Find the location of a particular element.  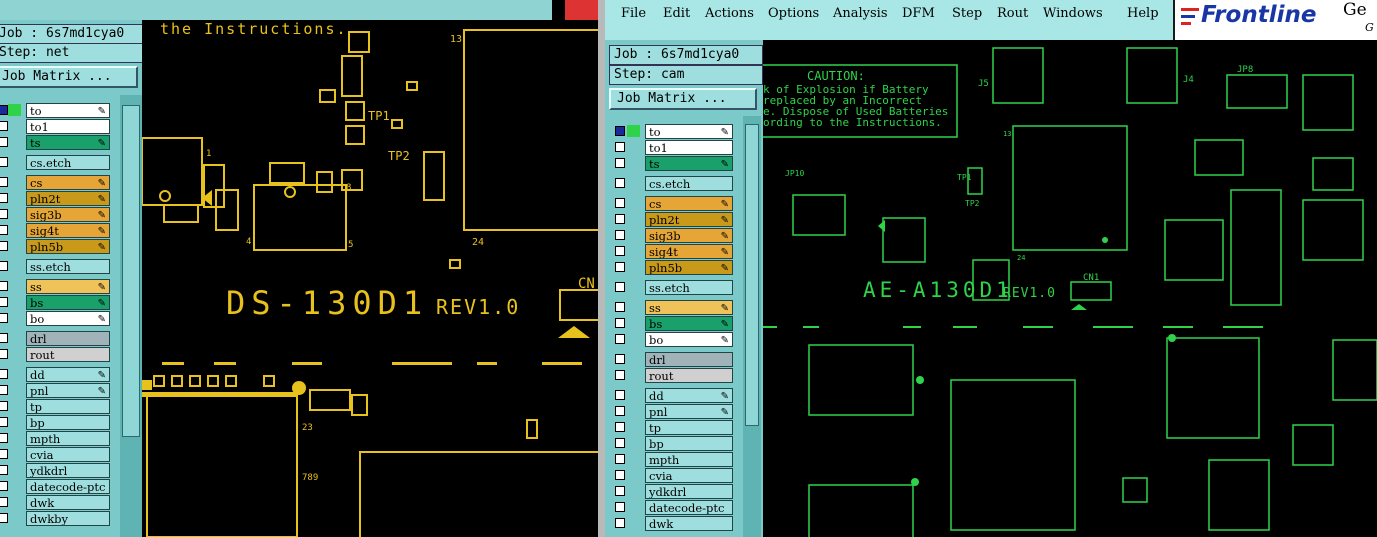

layer-name: sig3b ✎ is located at coordinates (689, 235).